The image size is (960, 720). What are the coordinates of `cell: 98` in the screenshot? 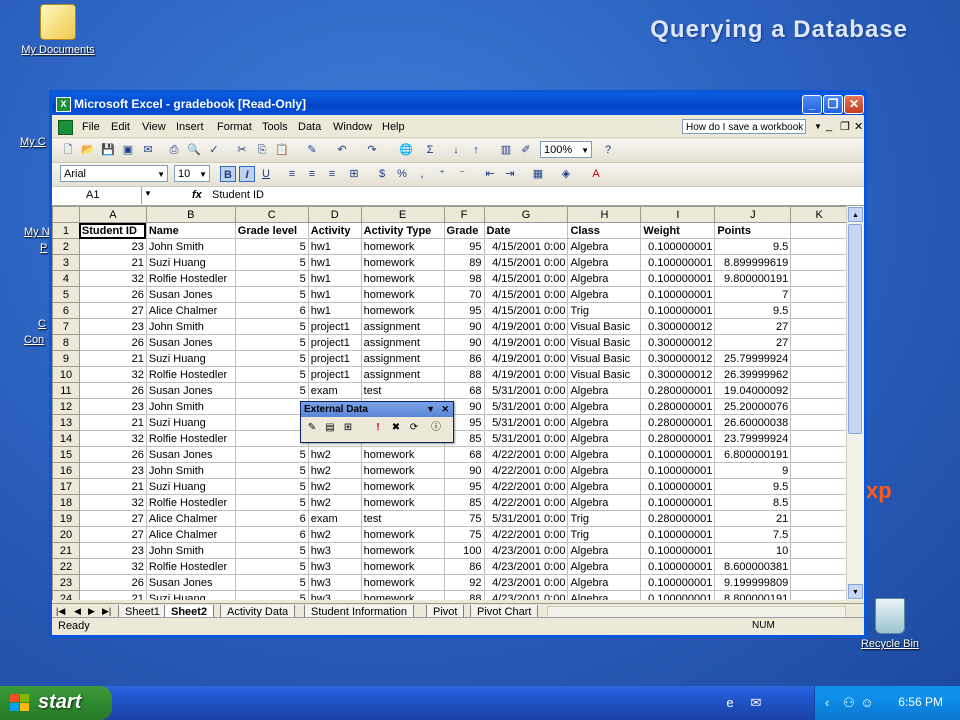 It's located at (464, 278).